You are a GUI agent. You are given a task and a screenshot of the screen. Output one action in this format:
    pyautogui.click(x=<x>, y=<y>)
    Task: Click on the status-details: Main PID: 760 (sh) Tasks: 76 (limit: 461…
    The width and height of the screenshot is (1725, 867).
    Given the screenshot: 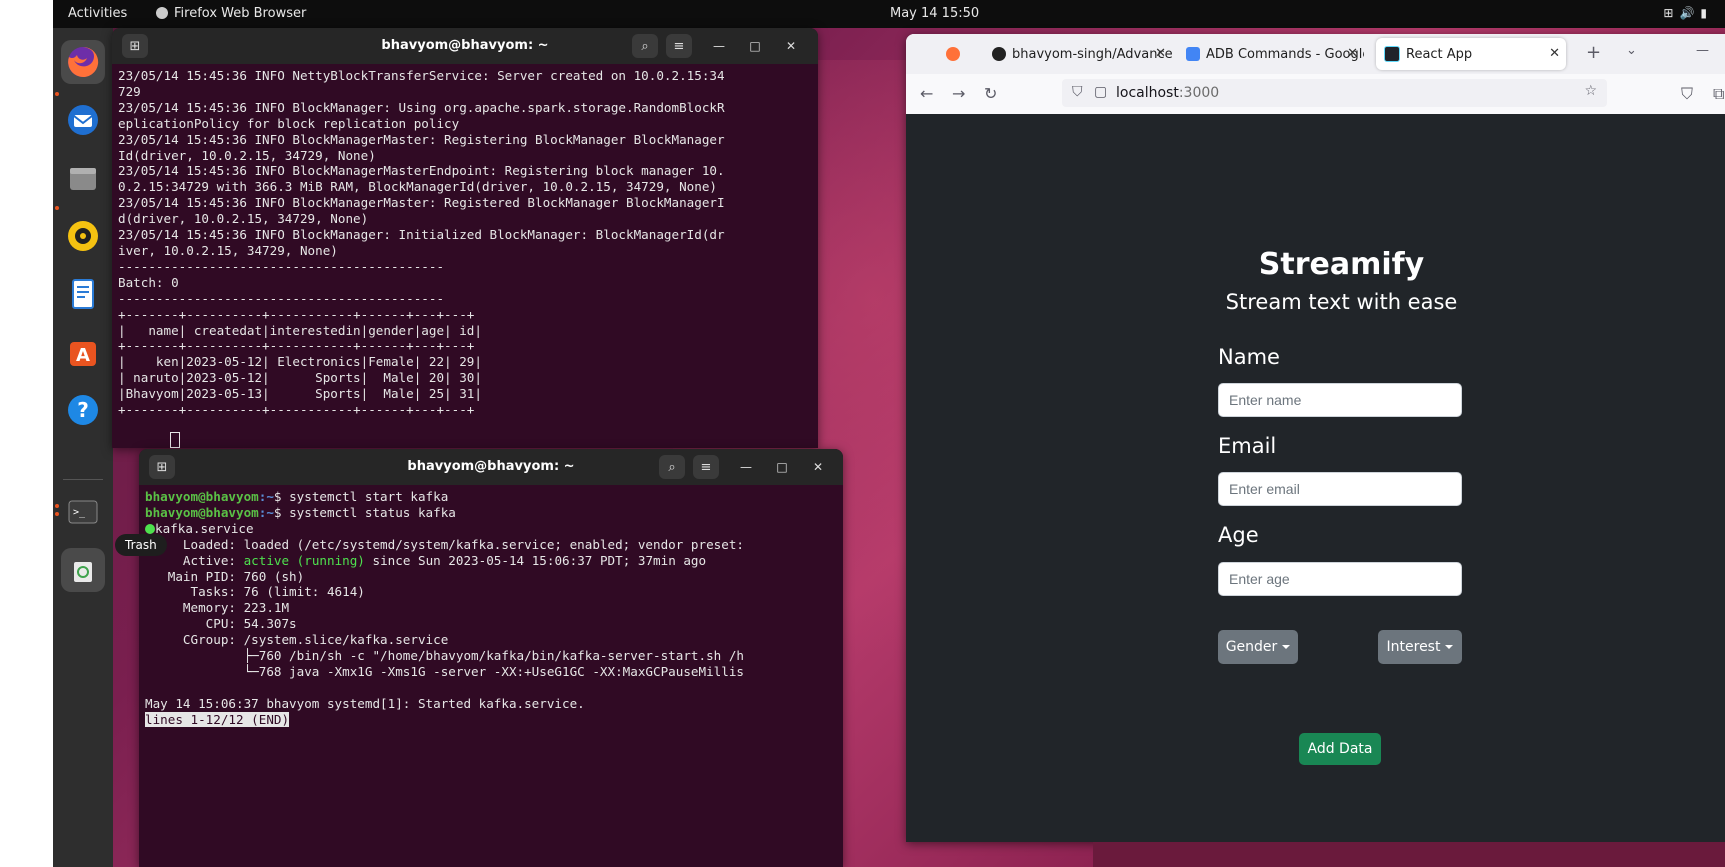 What is the action you would take?
    pyautogui.click(x=444, y=639)
    